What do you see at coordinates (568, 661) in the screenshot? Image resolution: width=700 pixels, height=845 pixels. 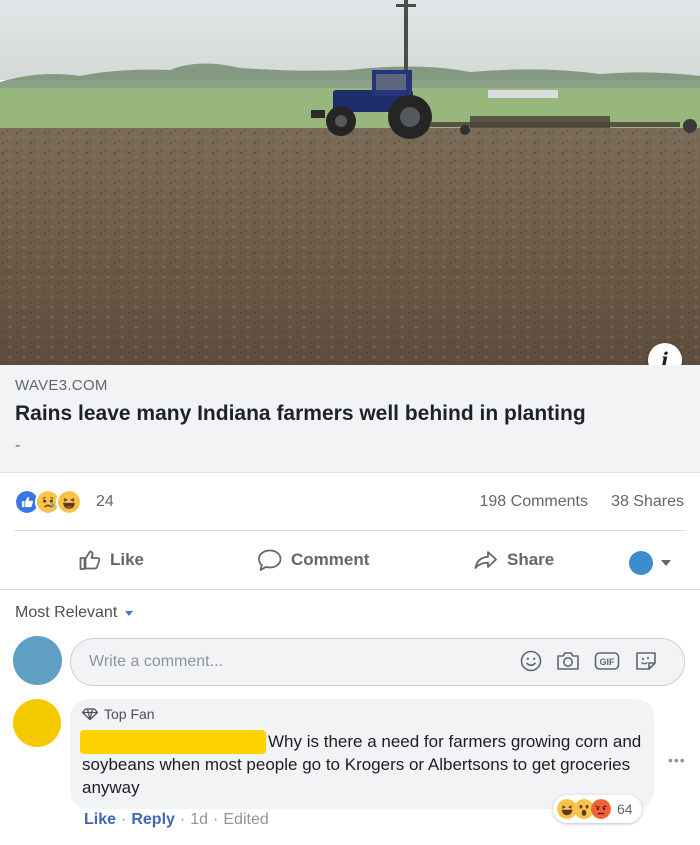 I see `camera-icon` at bounding box center [568, 661].